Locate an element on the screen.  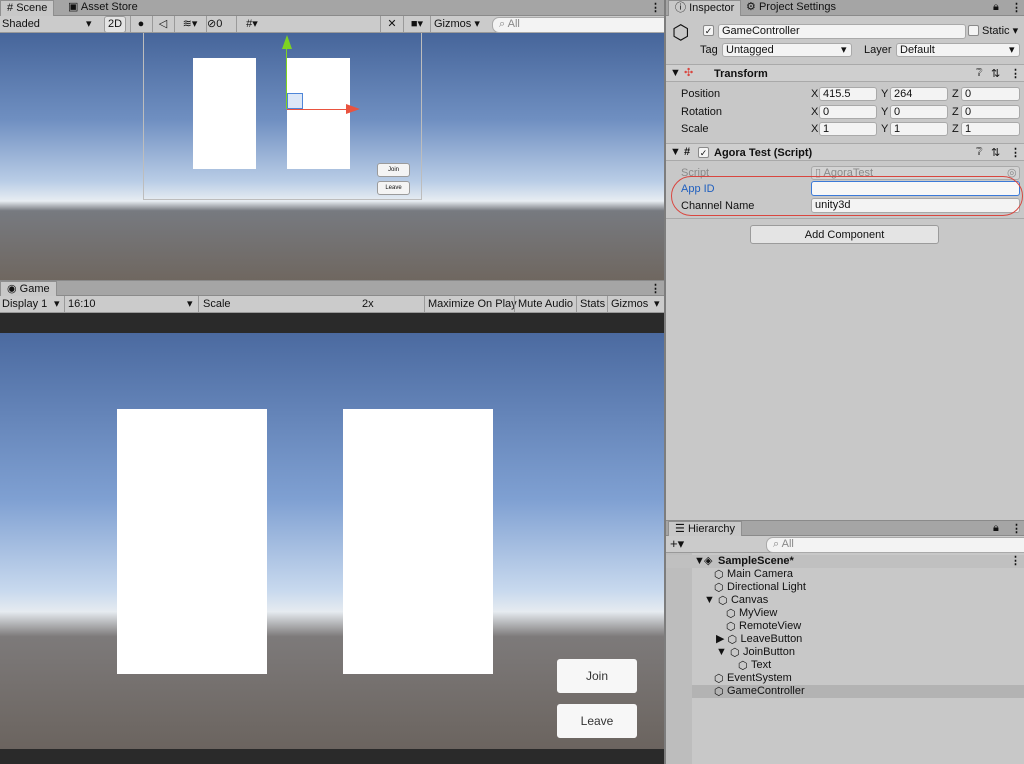
gizmos-dropdown: Gizmos ▾ is located at coordinates (460, 24).